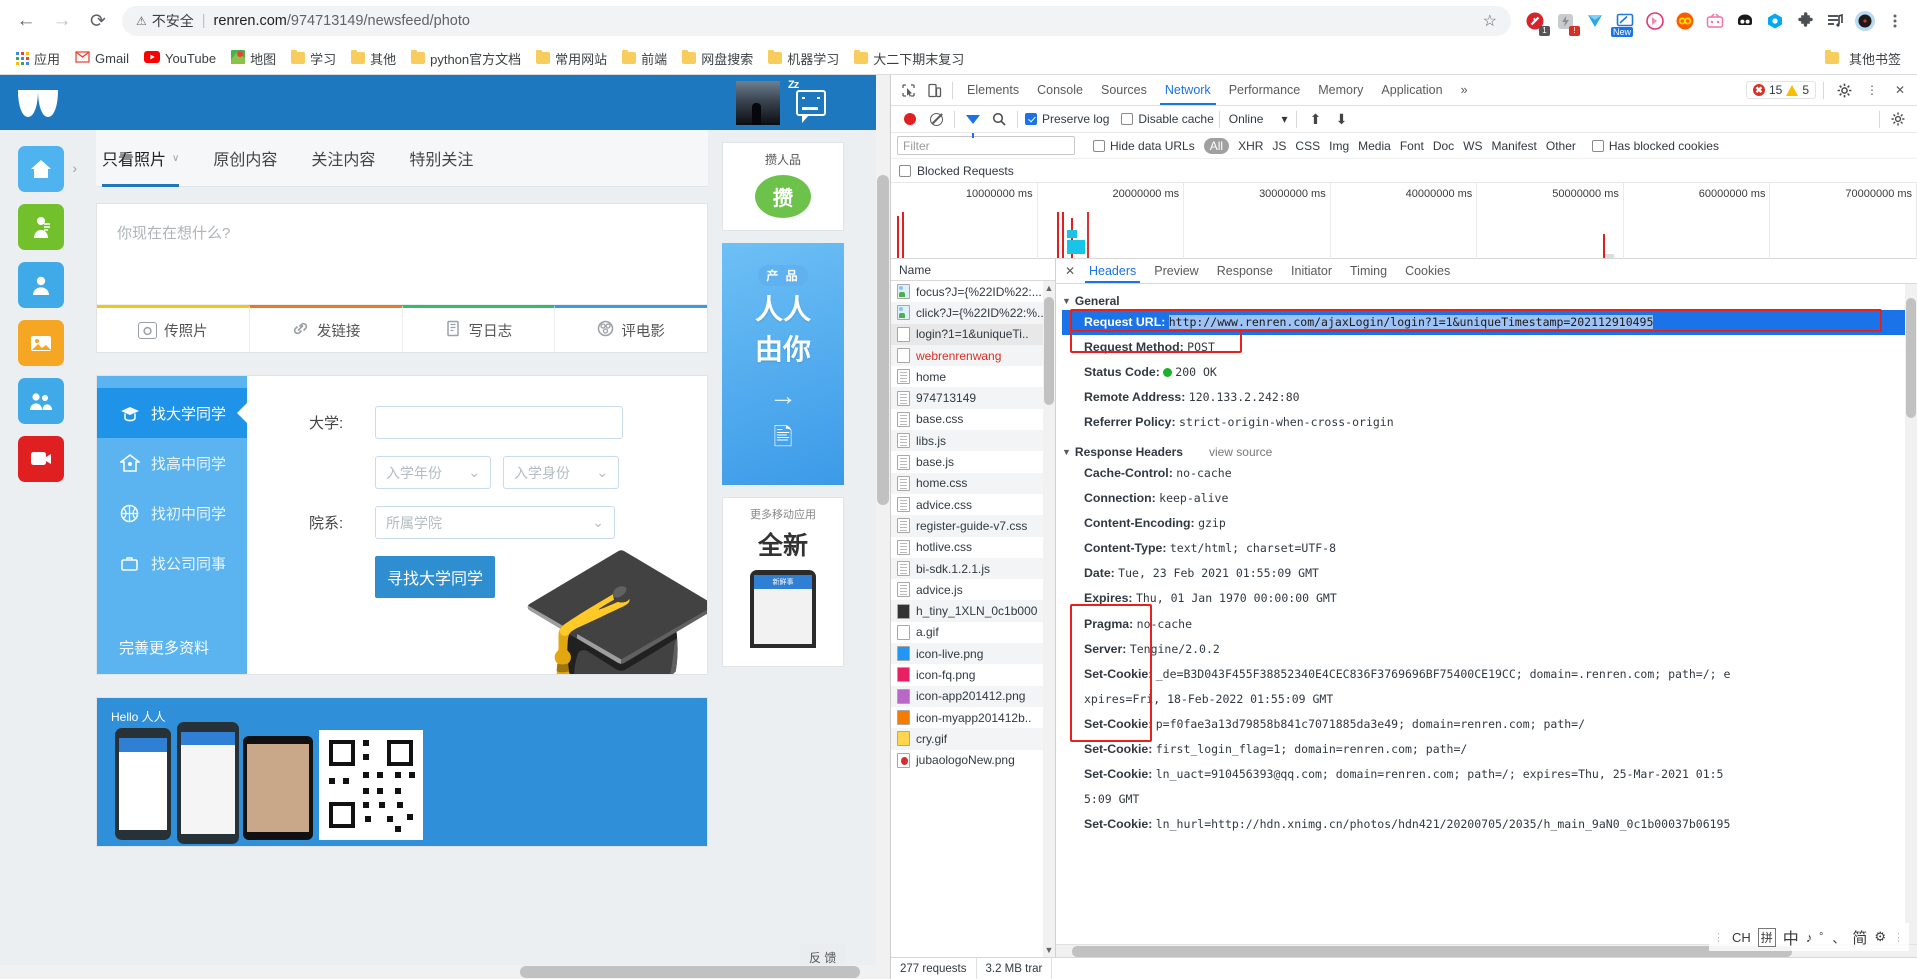 The height and width of the screenshot is (979, 1917). What do you see at coordinates (499, 422) in the screenshot?
I see `university-input` at bounding box center [499, 422].